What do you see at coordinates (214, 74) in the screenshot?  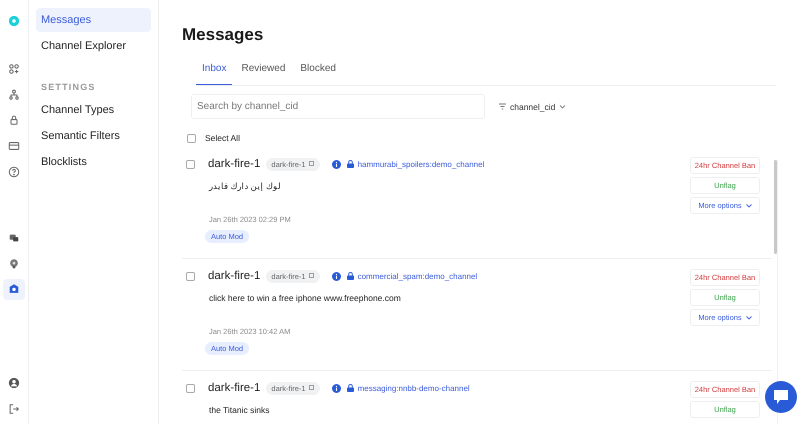 I see `tab: Inbox` at bounding box center [214, 74].